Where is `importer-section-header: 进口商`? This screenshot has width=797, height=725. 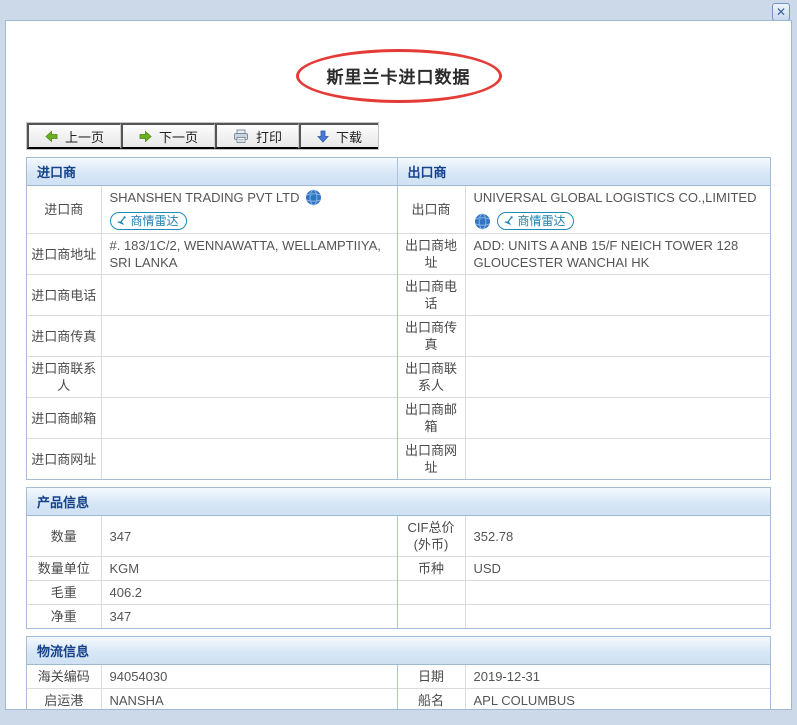 importer-section-header: 进口商 is located at coordinates (212, 172).